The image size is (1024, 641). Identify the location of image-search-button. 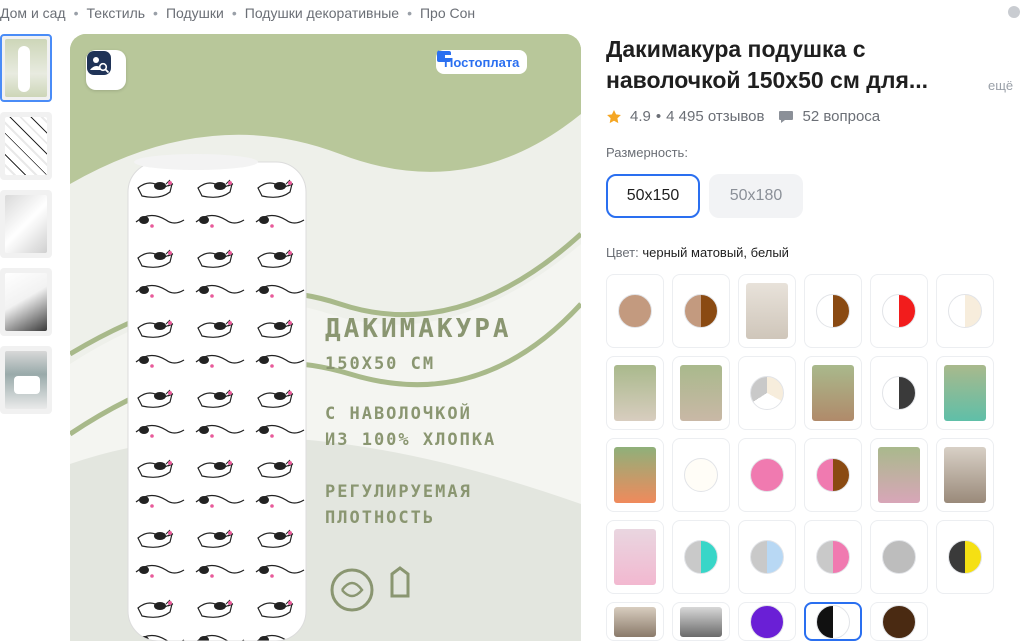
(106, 70).